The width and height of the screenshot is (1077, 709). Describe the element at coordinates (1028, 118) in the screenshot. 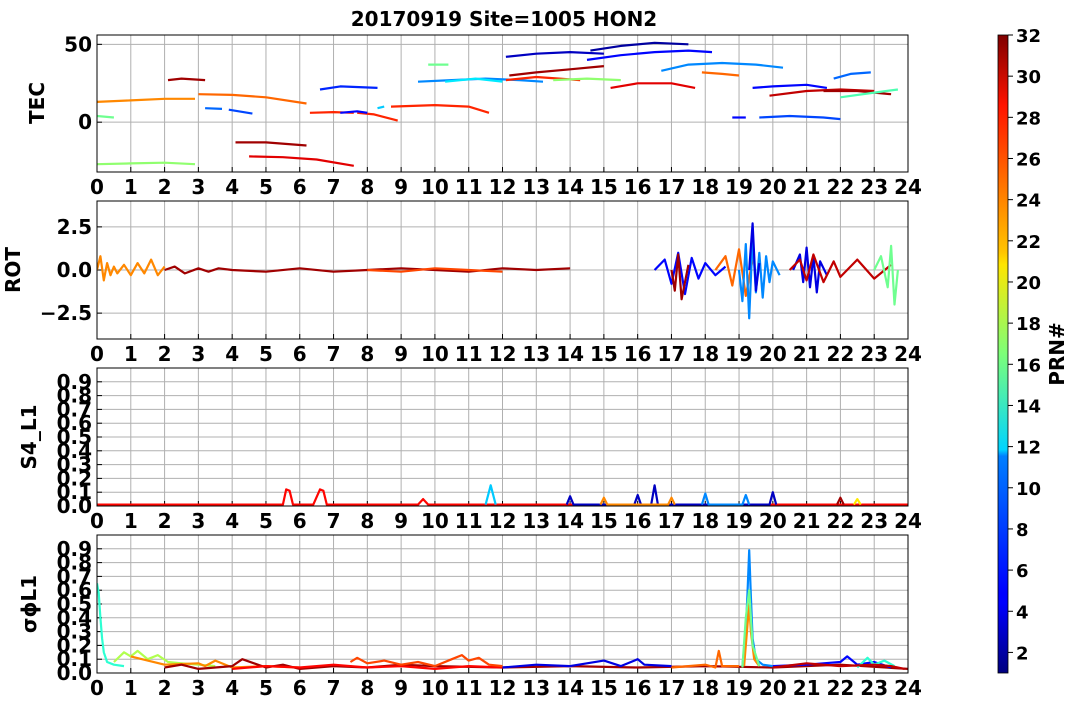

I see `colorbar-tick-label: 28` at that location.